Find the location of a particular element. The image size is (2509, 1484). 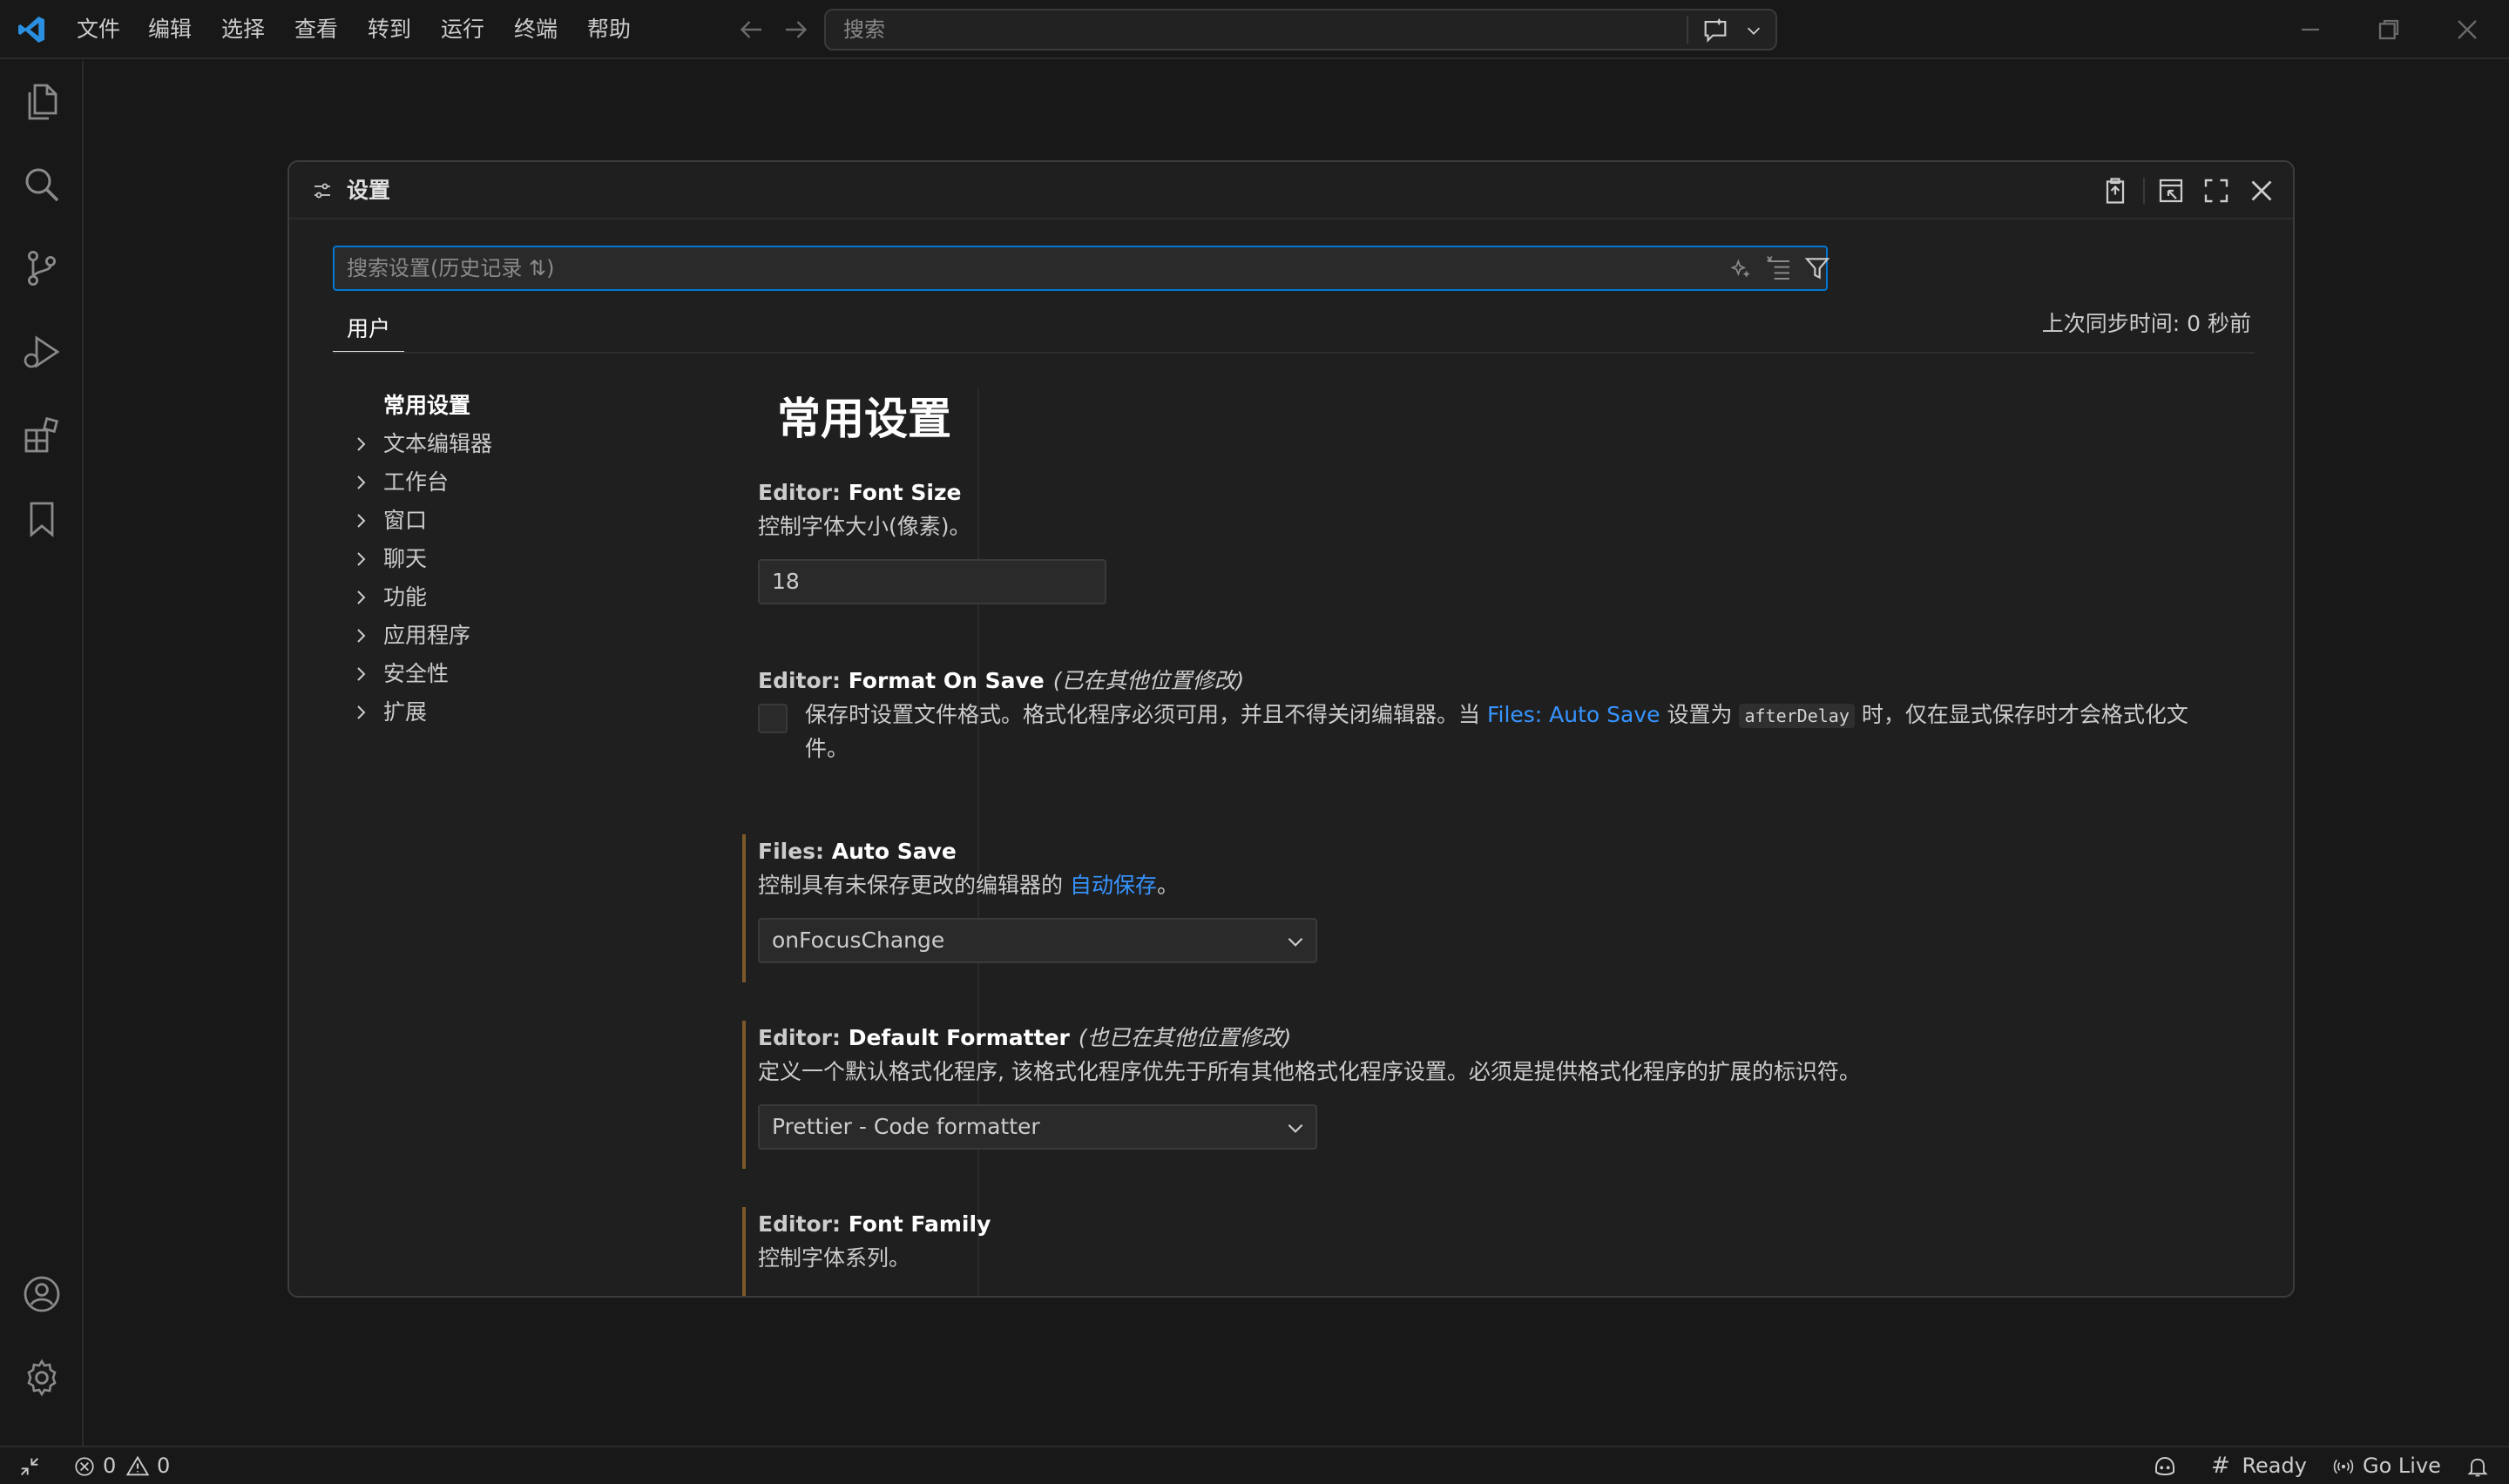

go-live-label: Go Live is located at coordinates (2402, 1466).